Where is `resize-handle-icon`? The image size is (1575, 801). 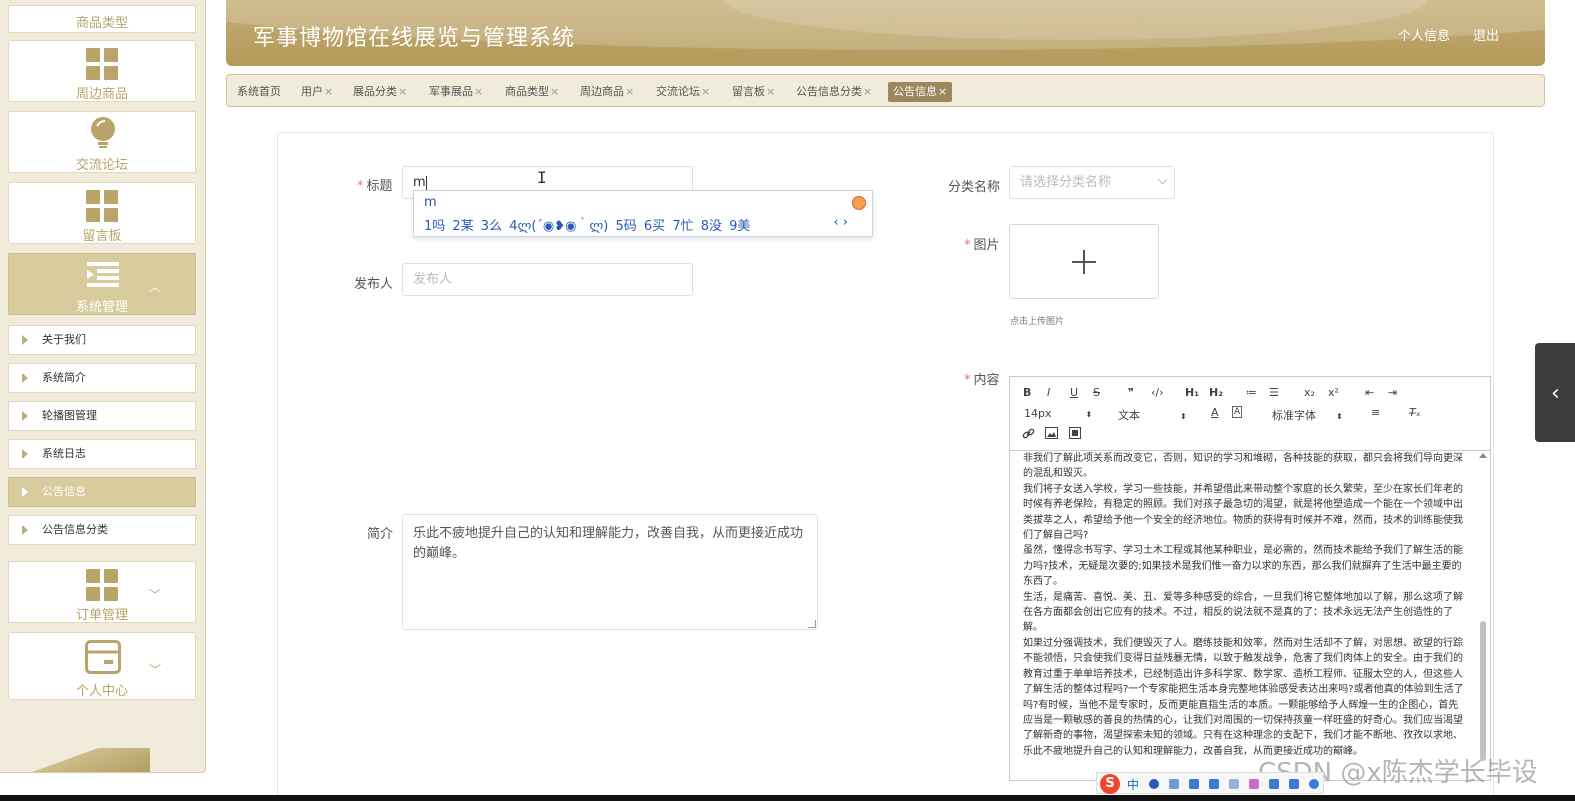
resize-handle-icon is located at coordinates (812, 624).